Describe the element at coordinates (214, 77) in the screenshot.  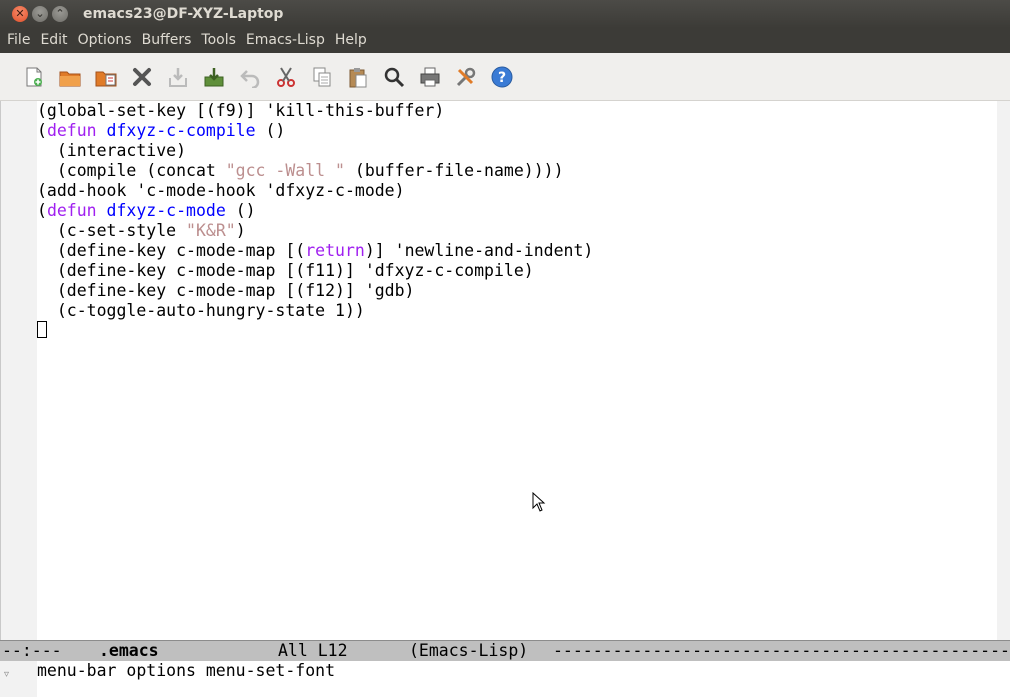
I see `save-as-icon` at that location.